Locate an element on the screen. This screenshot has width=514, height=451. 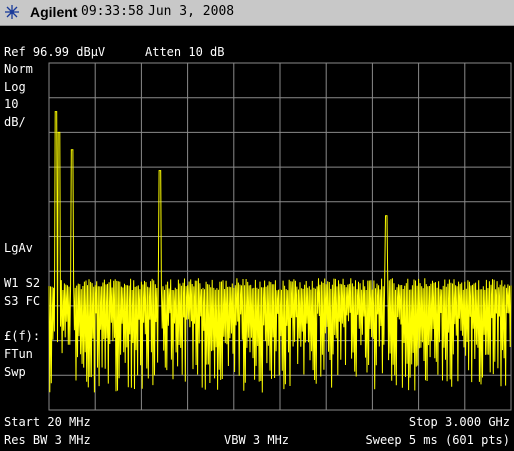
sweep-label: Sweep 5 ms (601 pts) is located at coordinates (438, 440).